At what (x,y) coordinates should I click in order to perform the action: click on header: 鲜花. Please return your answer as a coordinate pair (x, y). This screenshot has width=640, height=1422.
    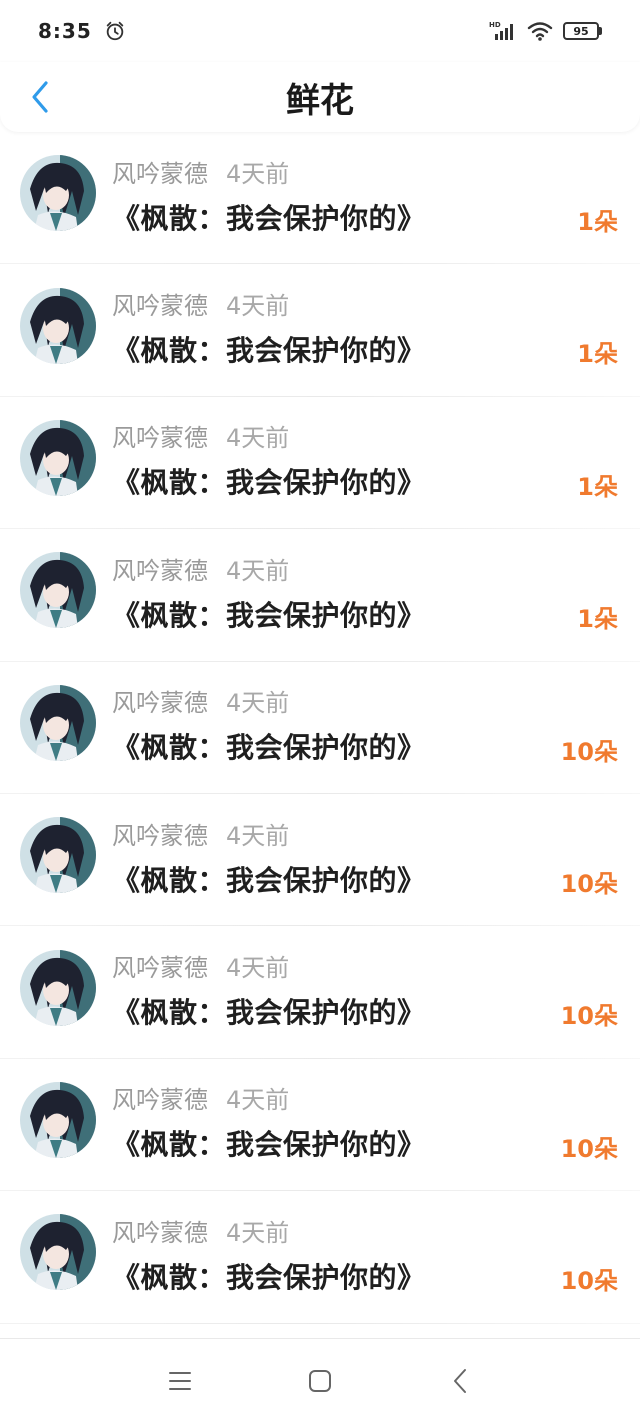
    Looking at the image, I should click on (320, 97).